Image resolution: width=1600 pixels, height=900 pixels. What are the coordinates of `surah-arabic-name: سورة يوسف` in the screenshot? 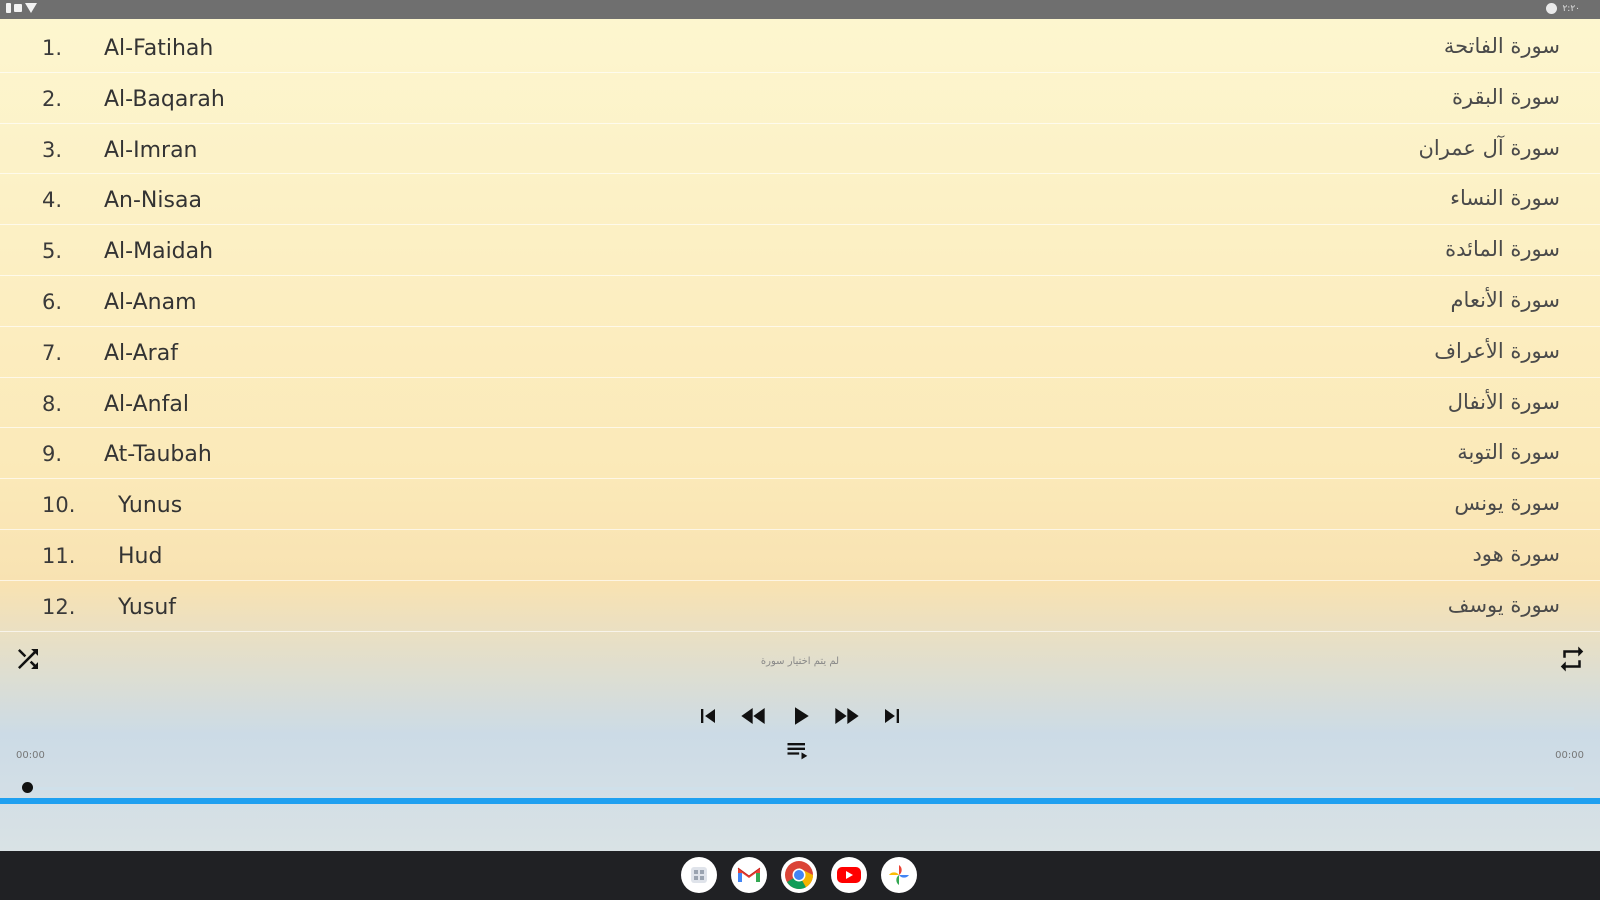 It's located at (1503, 604).